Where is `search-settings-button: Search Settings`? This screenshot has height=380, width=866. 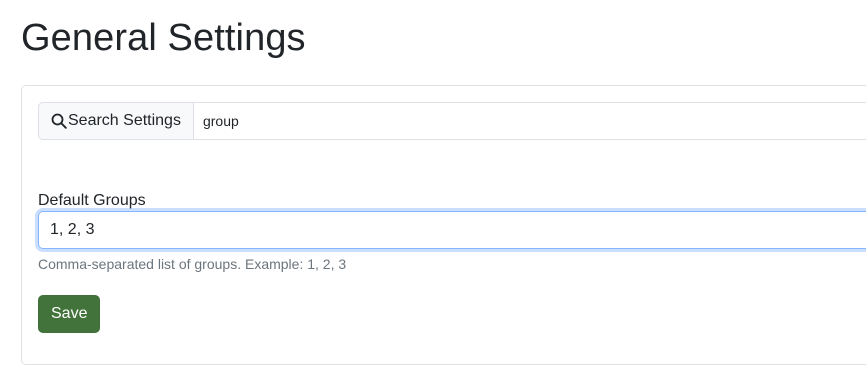
search-settings-button: Search Settings is located at coordinates (116, 121).